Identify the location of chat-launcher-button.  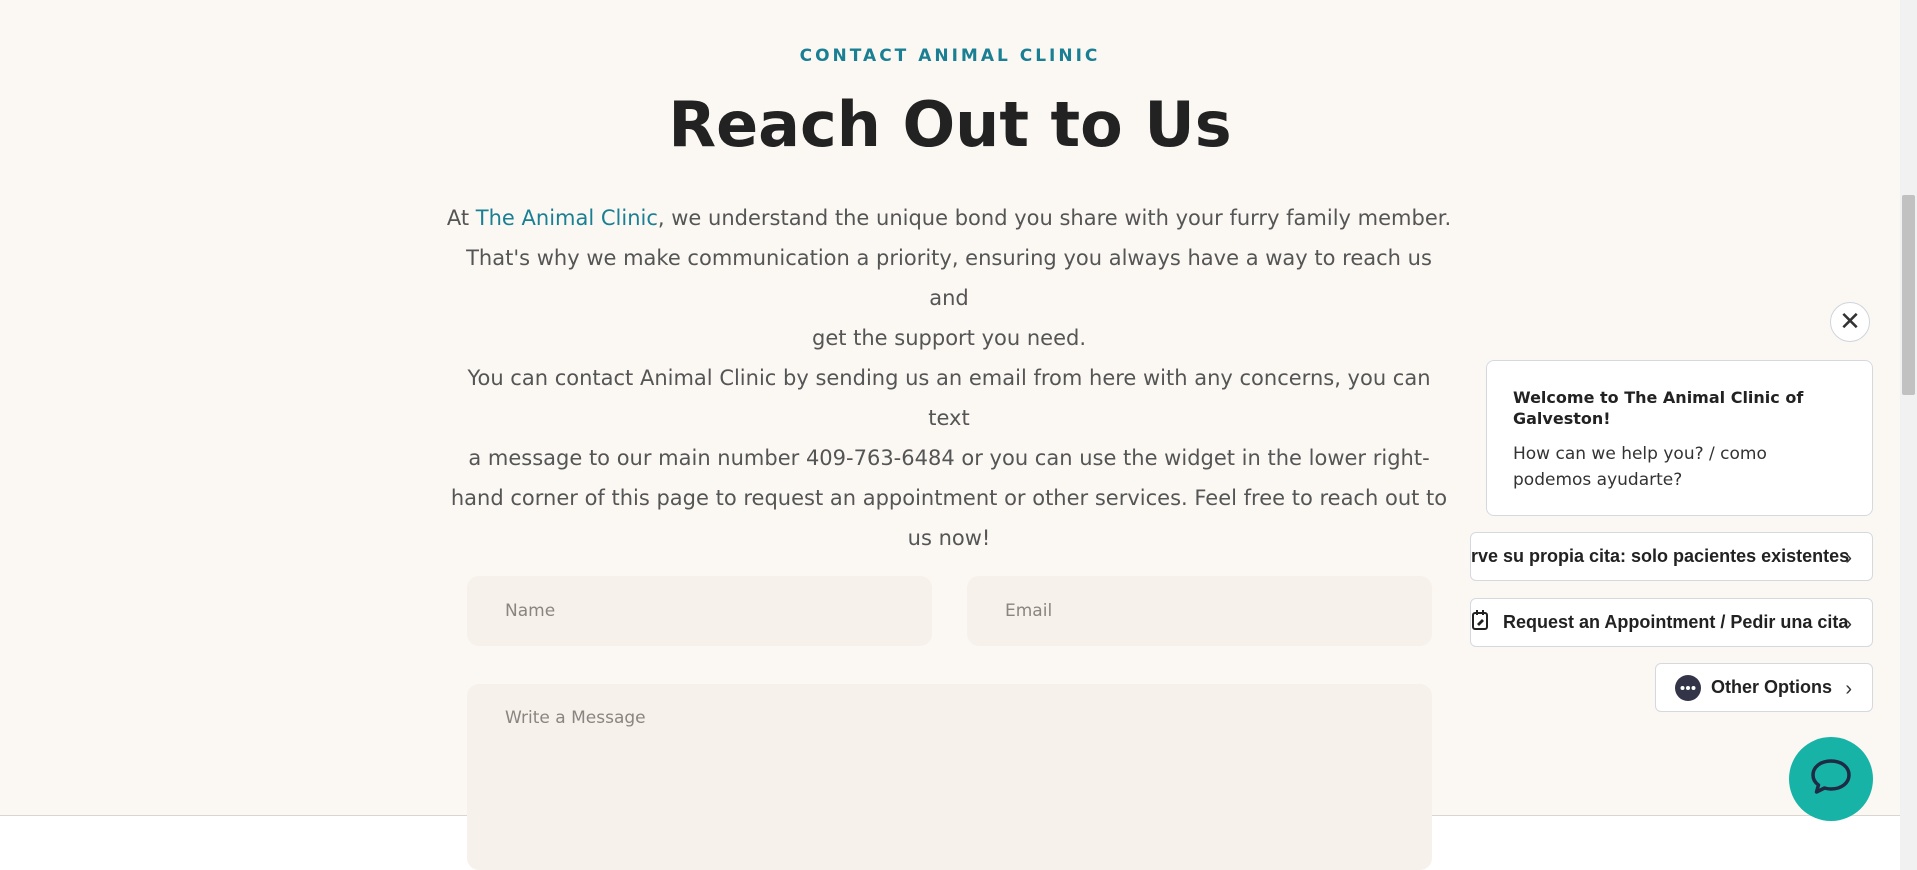
(1831, 779).